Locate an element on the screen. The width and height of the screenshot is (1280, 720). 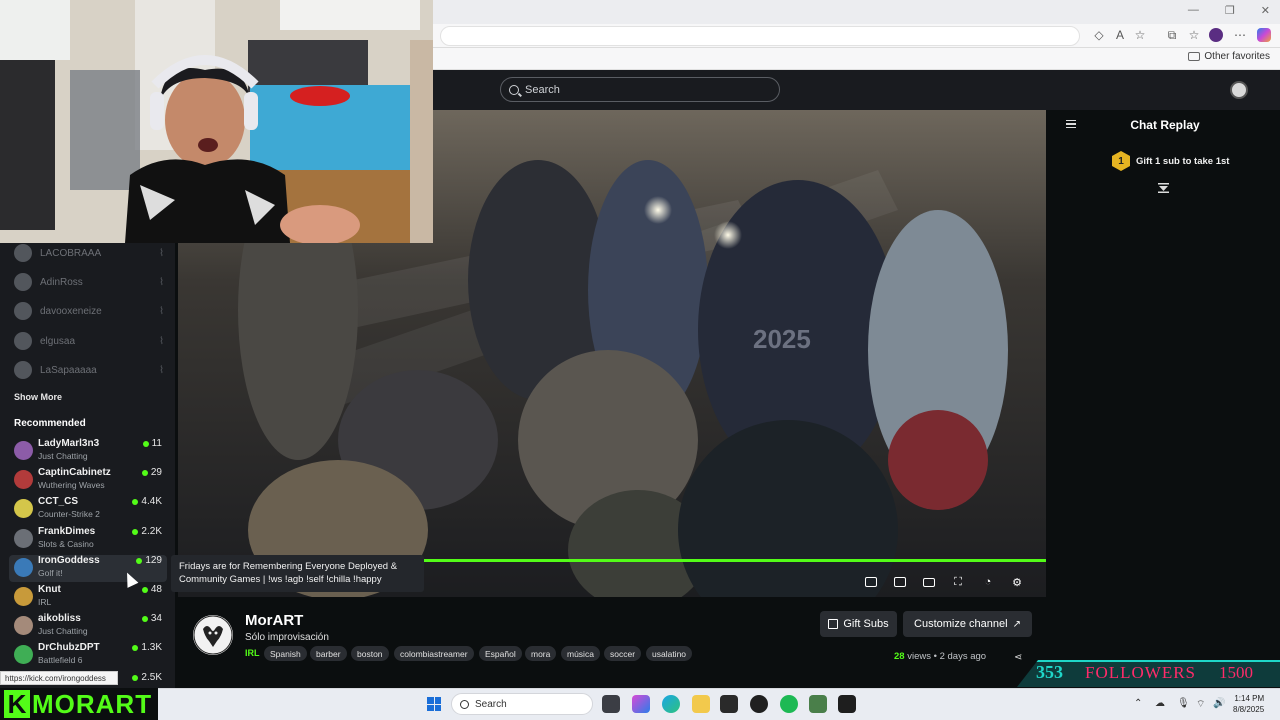
more-menu-icon: ⋯ is located at coordinates (1240, 35).